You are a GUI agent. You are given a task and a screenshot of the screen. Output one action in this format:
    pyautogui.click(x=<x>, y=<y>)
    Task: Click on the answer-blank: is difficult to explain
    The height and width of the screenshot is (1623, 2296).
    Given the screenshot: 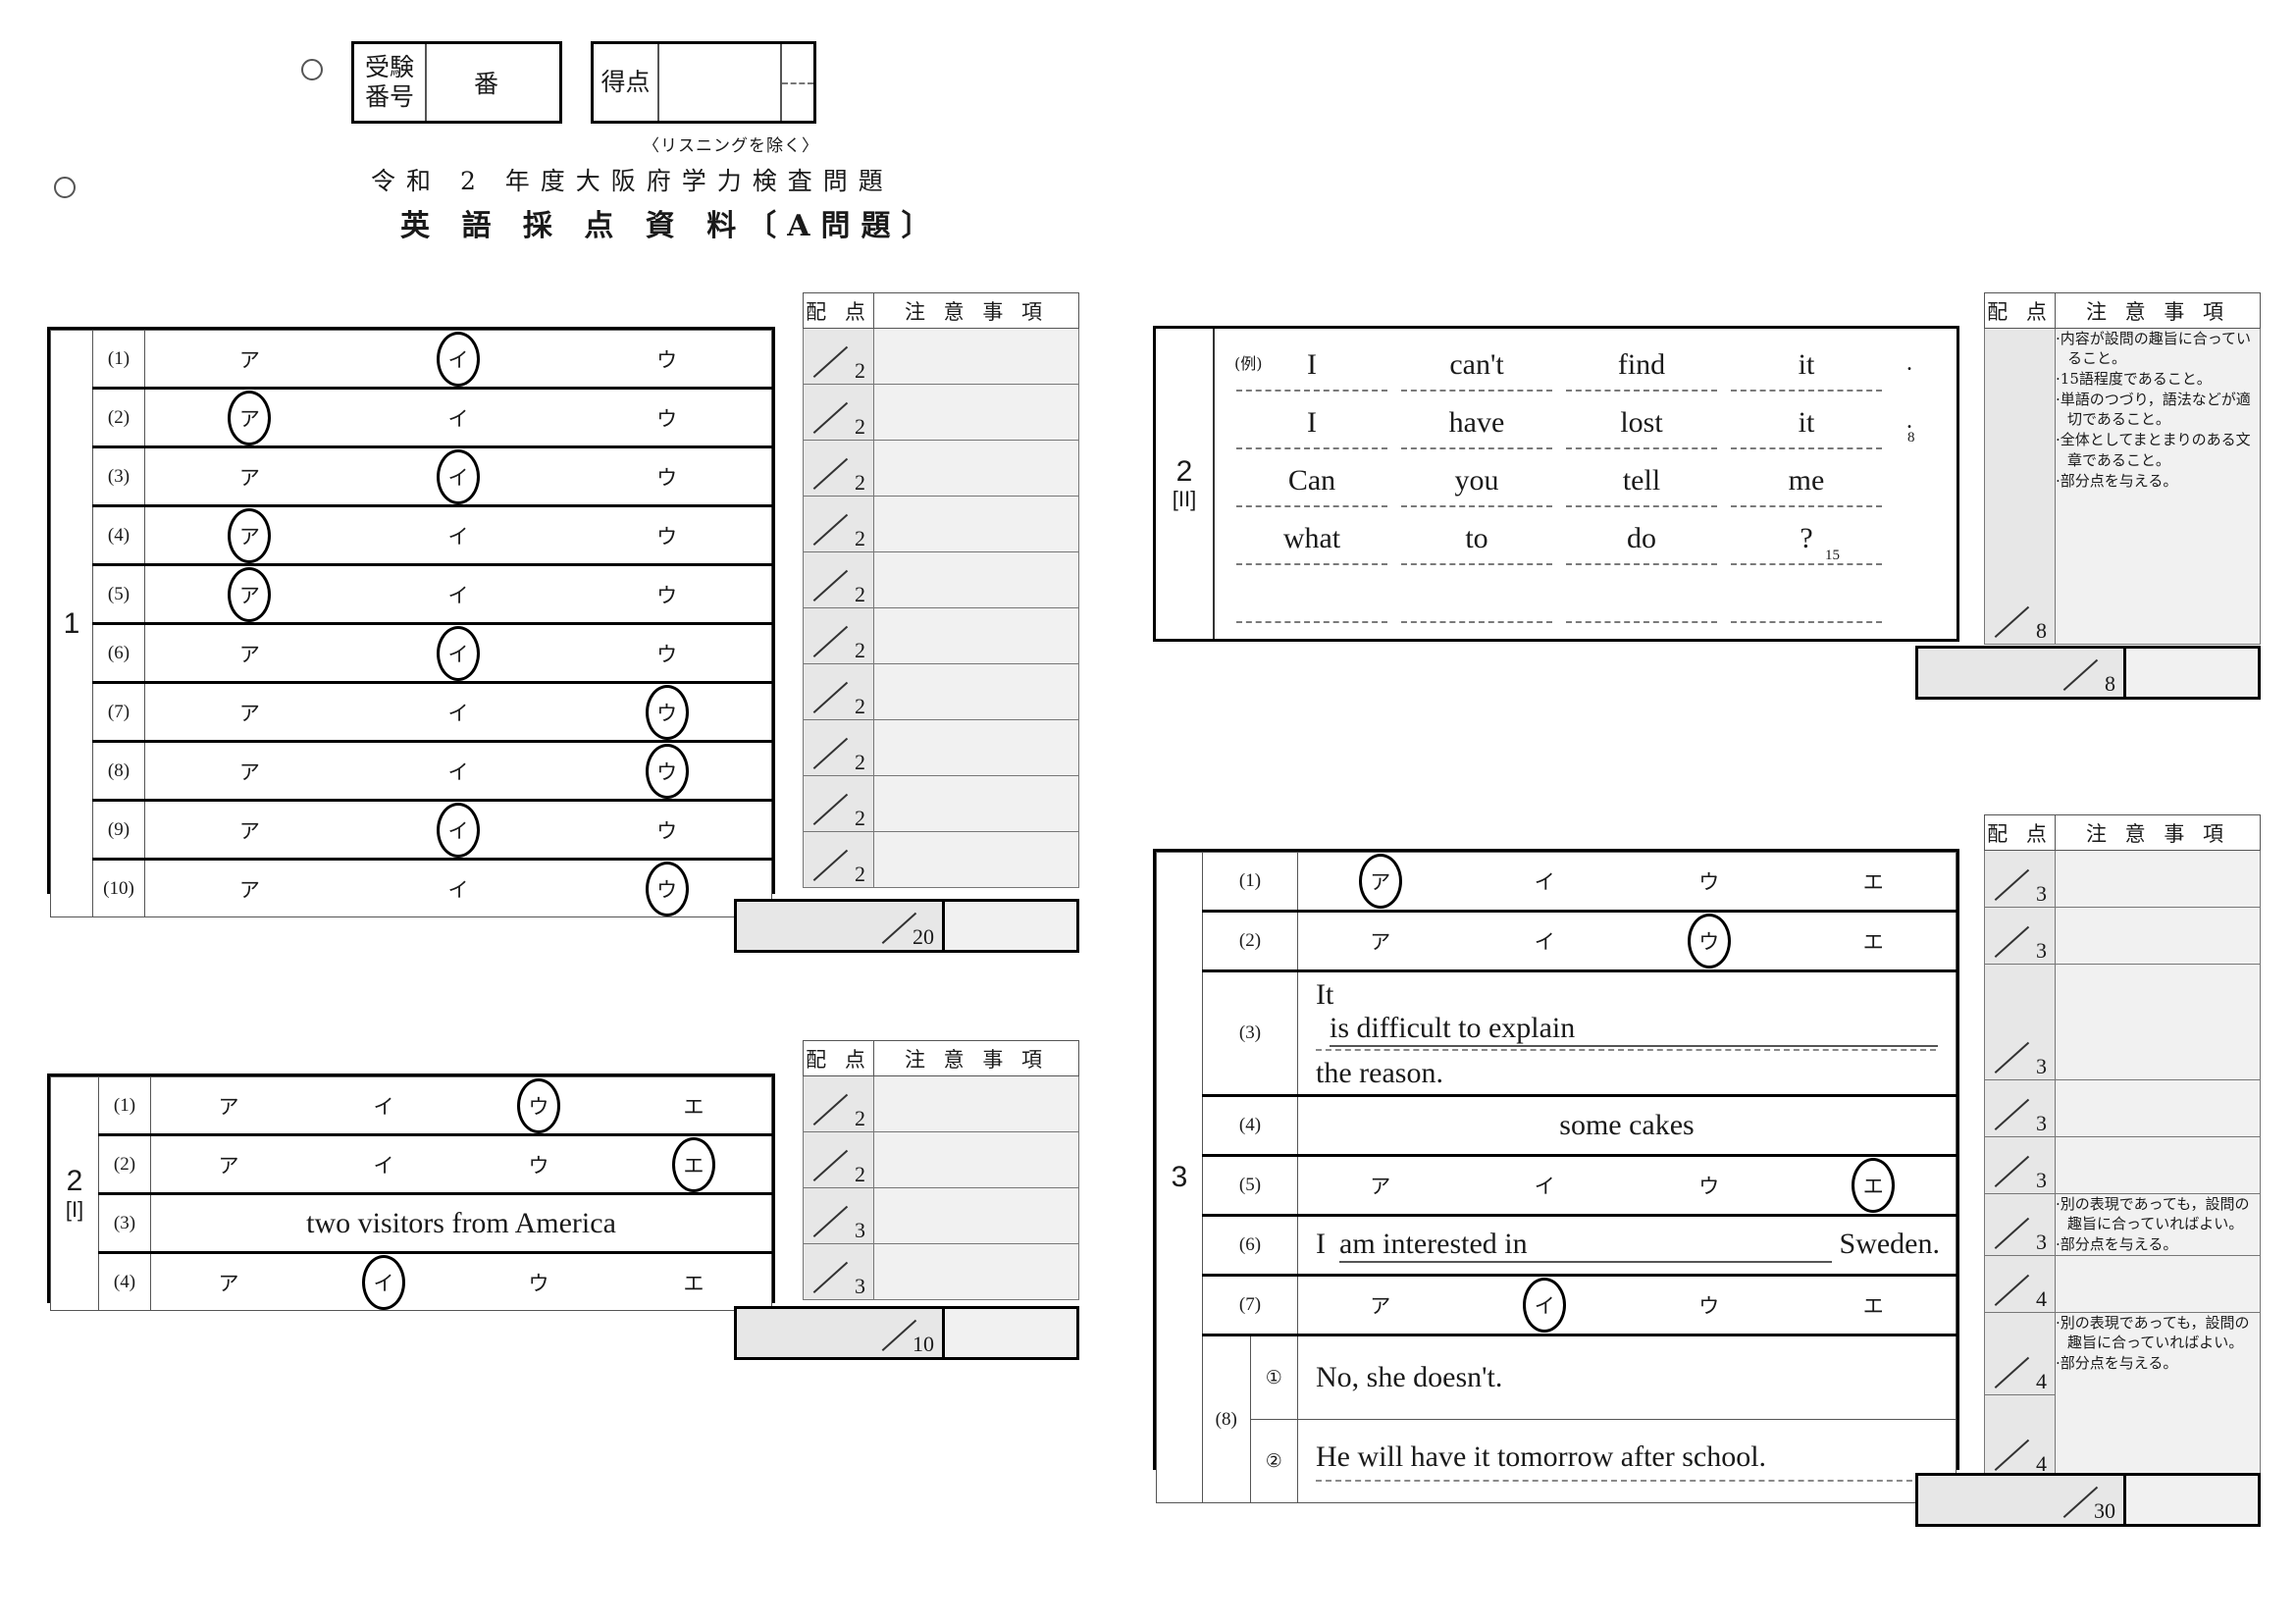 What is the action you would take?
    pyautogui.click(x=1634, y=1029)
    